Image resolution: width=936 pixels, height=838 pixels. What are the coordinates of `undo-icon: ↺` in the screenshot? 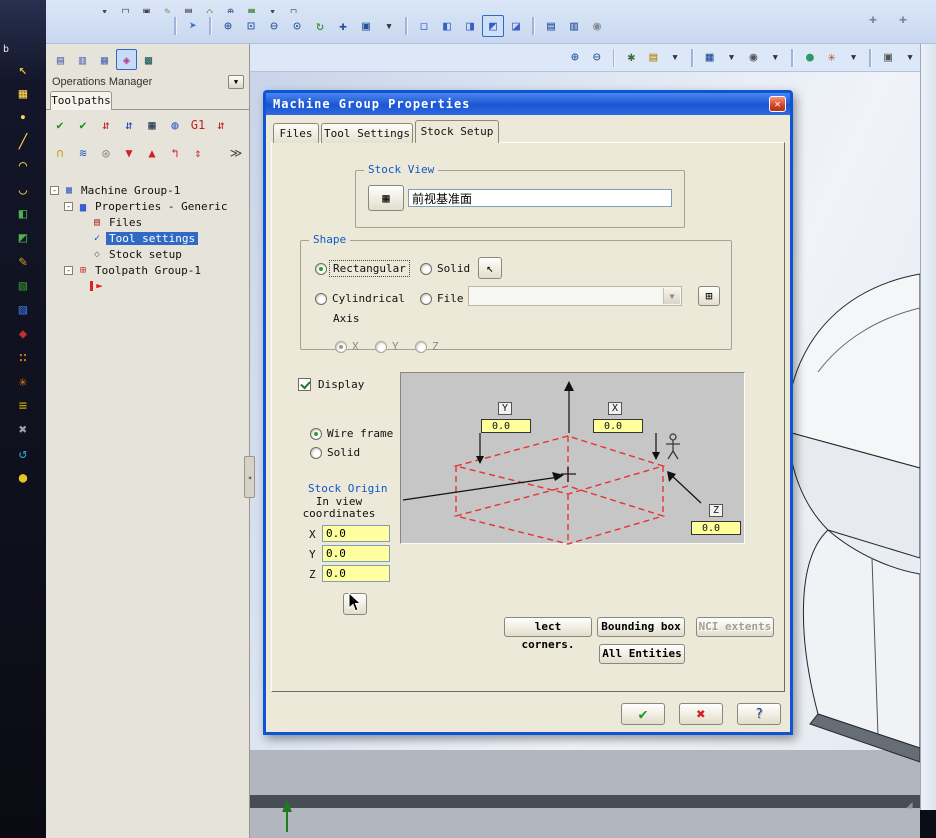 It's located at (23, 454).